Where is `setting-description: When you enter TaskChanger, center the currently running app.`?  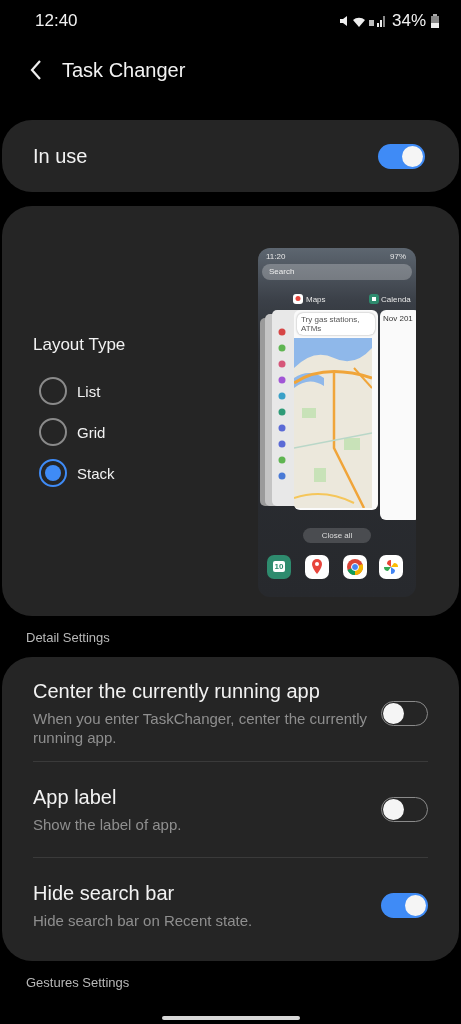 setting-description: When you enter TaskChanger, center the currently running app. is located at coordinates (201, 727).